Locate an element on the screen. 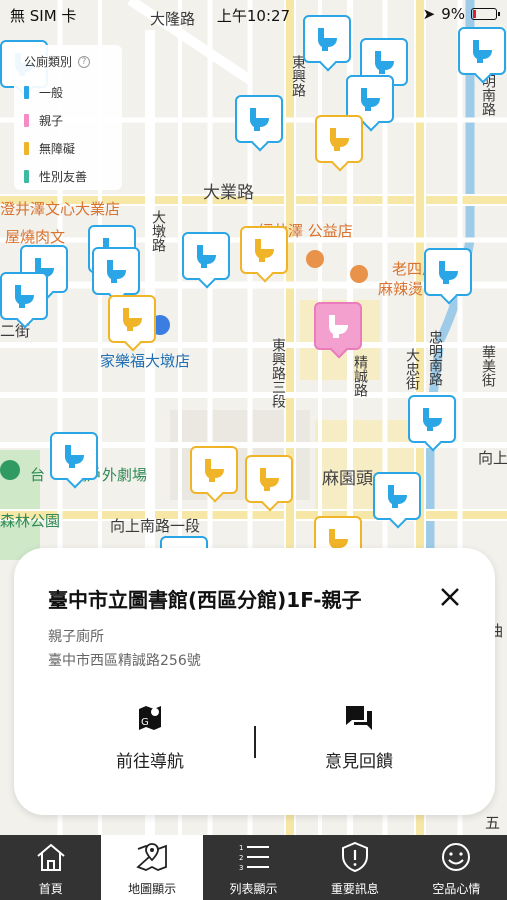 The height and width of the screenshot is (900, 507). smiley-icon is located at coordinates (456, 857).